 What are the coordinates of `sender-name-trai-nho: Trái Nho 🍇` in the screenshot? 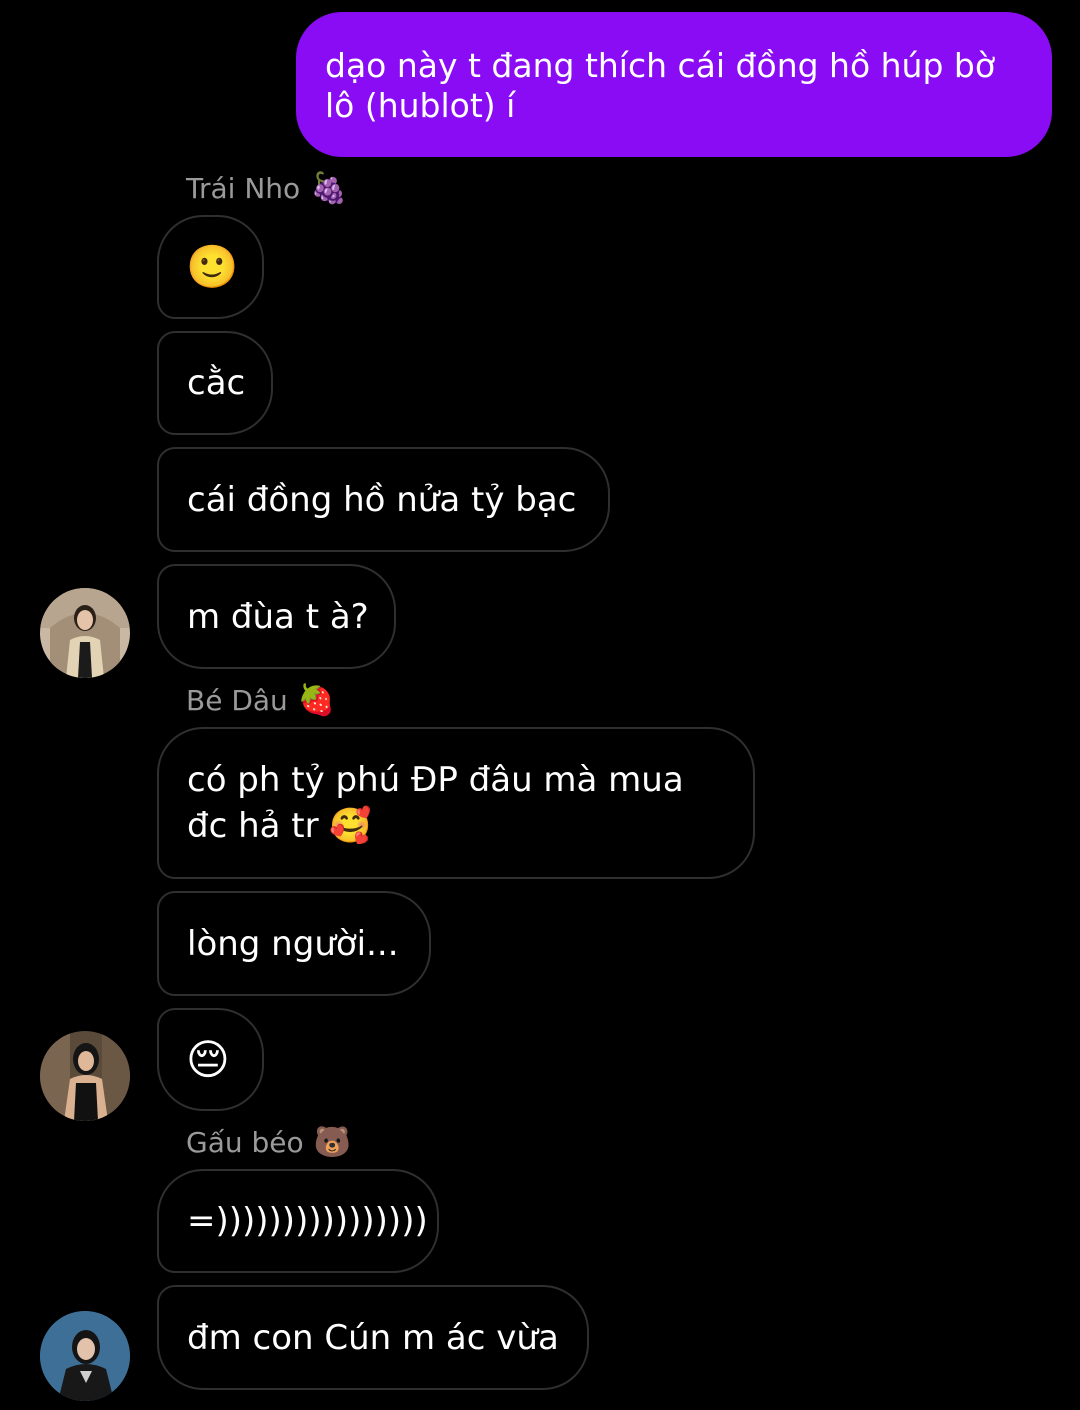 It's located at (267, 188).